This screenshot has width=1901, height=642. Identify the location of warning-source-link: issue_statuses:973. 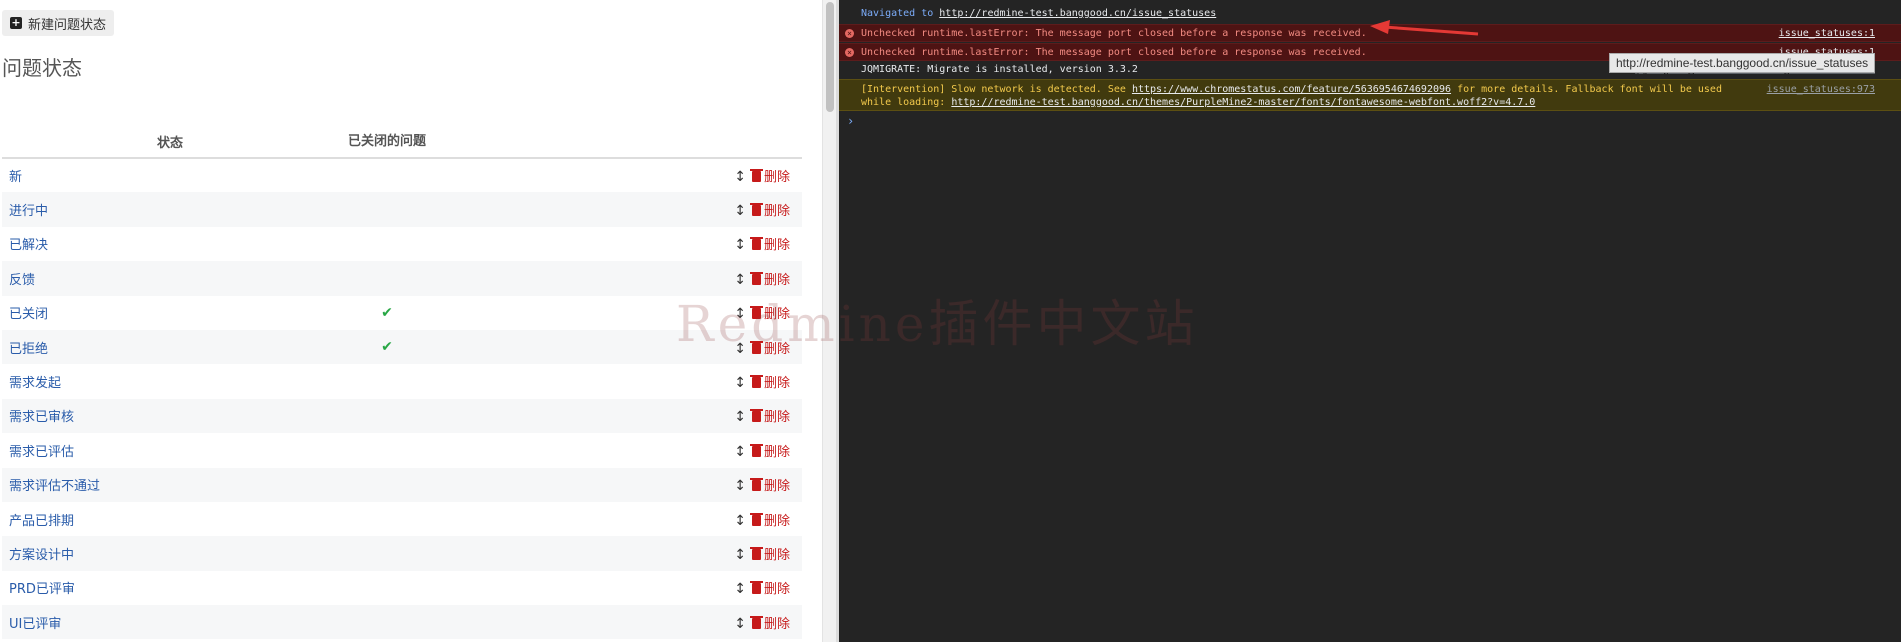
(1821, 89).